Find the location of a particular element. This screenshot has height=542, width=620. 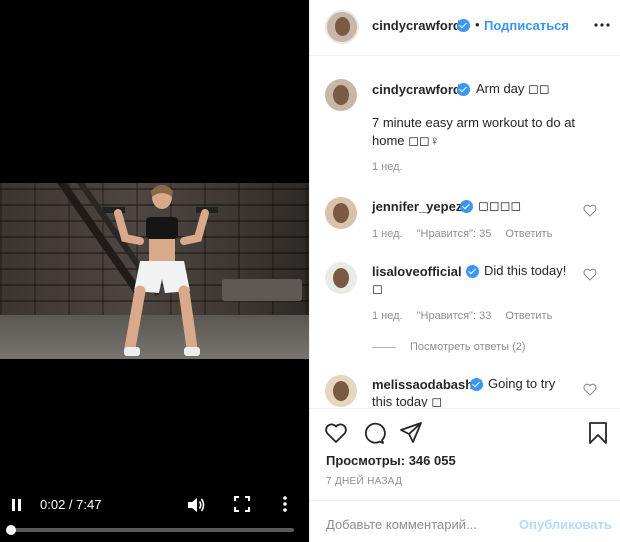

view-count: Просмотры: 346 055 is located at coordinates (391, 460).